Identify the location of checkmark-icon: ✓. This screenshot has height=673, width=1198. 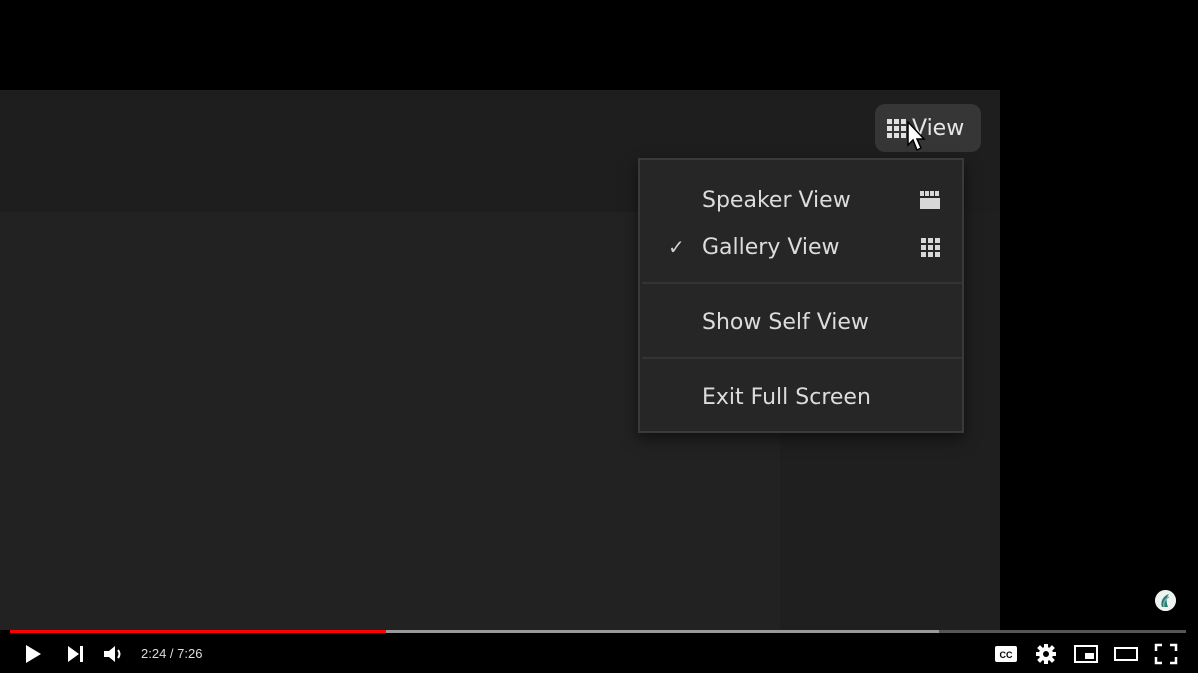
(676, 247).